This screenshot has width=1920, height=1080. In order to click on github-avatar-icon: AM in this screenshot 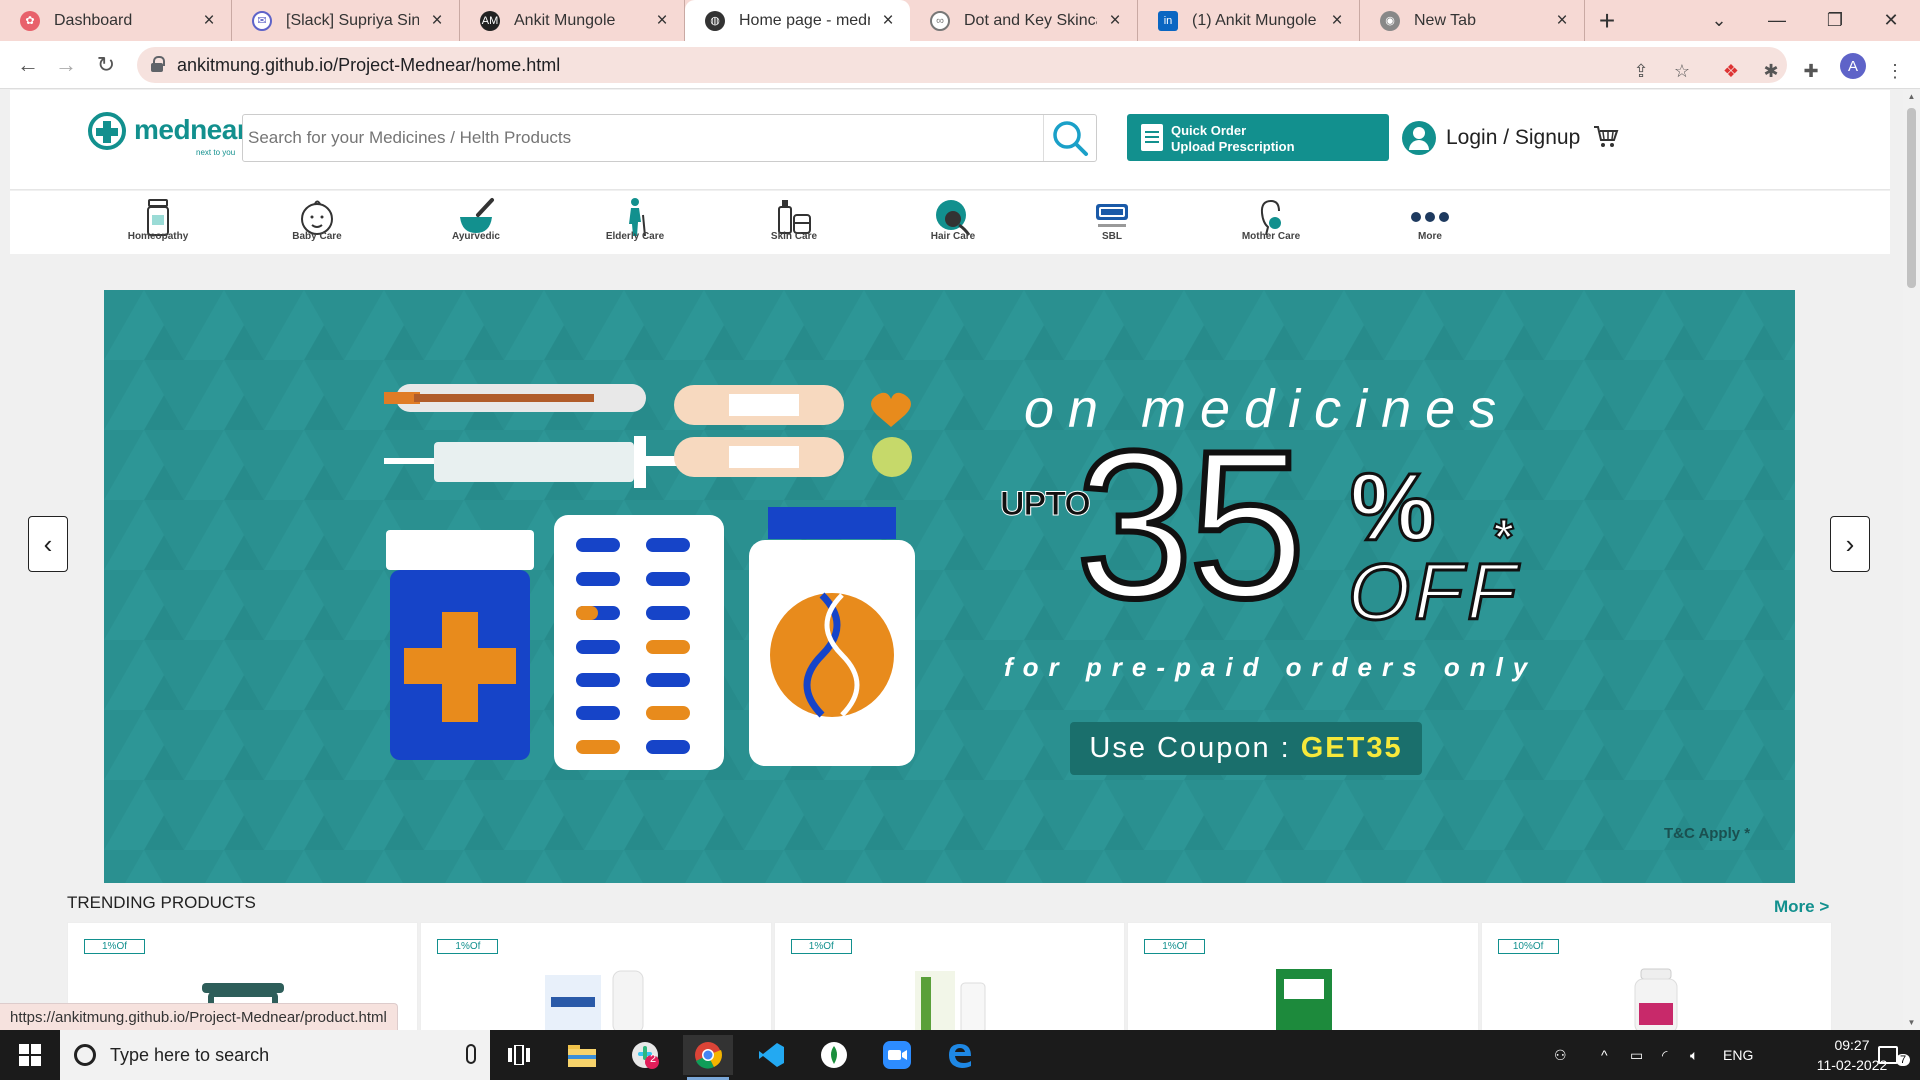, I will do `click(490, 20)`.